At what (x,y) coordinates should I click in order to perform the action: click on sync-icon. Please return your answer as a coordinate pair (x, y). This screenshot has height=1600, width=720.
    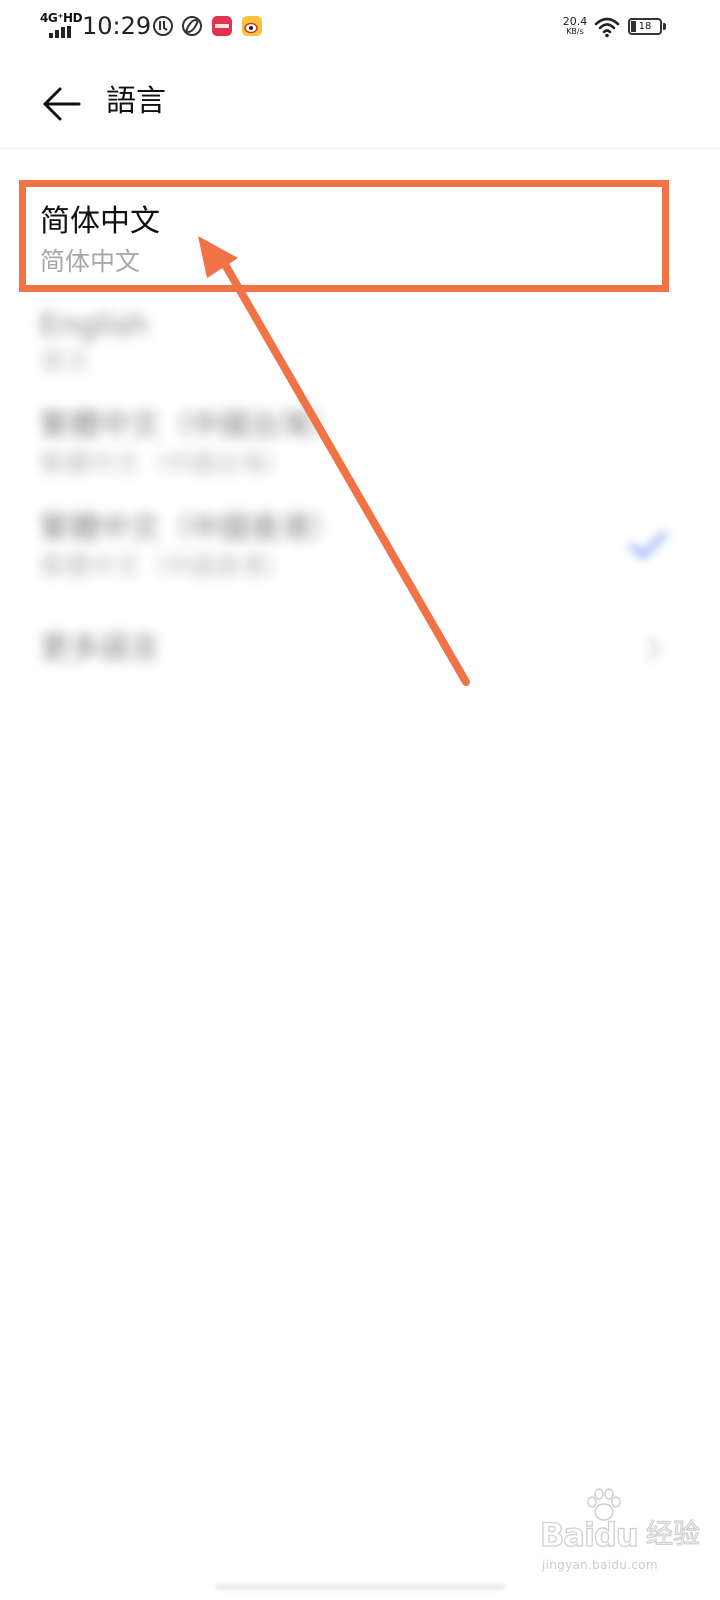
    Looking at the image, I should click on (192, 26).